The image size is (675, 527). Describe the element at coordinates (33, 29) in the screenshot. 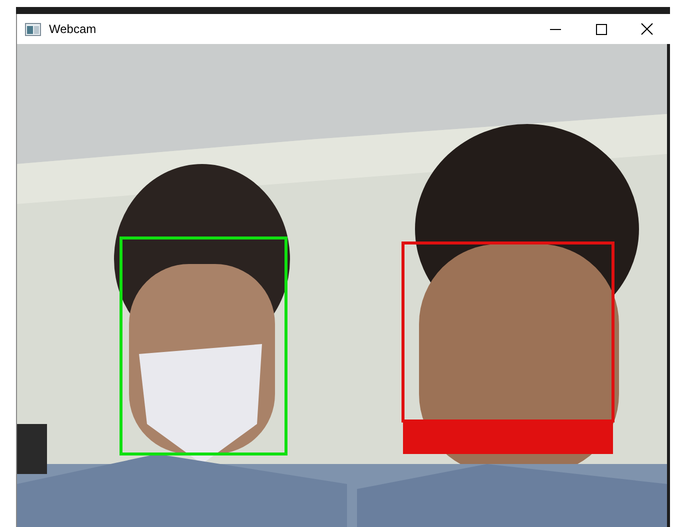

I see `window-icon` at that location.